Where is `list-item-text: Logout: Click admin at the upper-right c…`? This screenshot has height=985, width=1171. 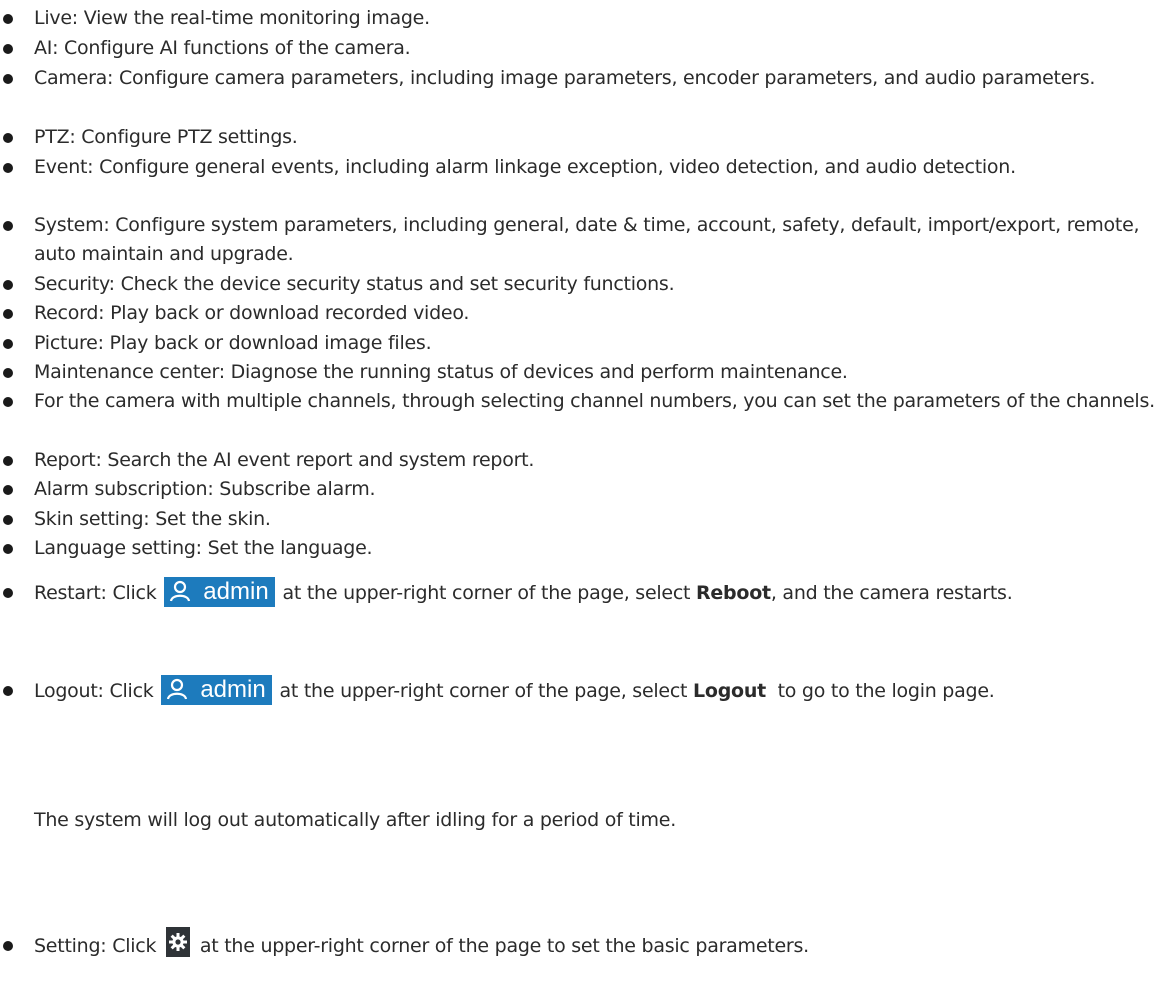
list-item-text: Logout: Click admin at the upper-right c… is located at coordinates (514, 690).